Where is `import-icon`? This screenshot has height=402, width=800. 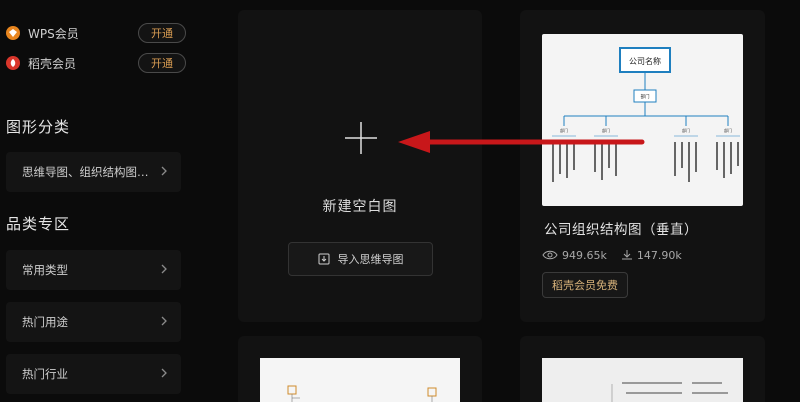
import-icon is located at coordinates (323, 259).